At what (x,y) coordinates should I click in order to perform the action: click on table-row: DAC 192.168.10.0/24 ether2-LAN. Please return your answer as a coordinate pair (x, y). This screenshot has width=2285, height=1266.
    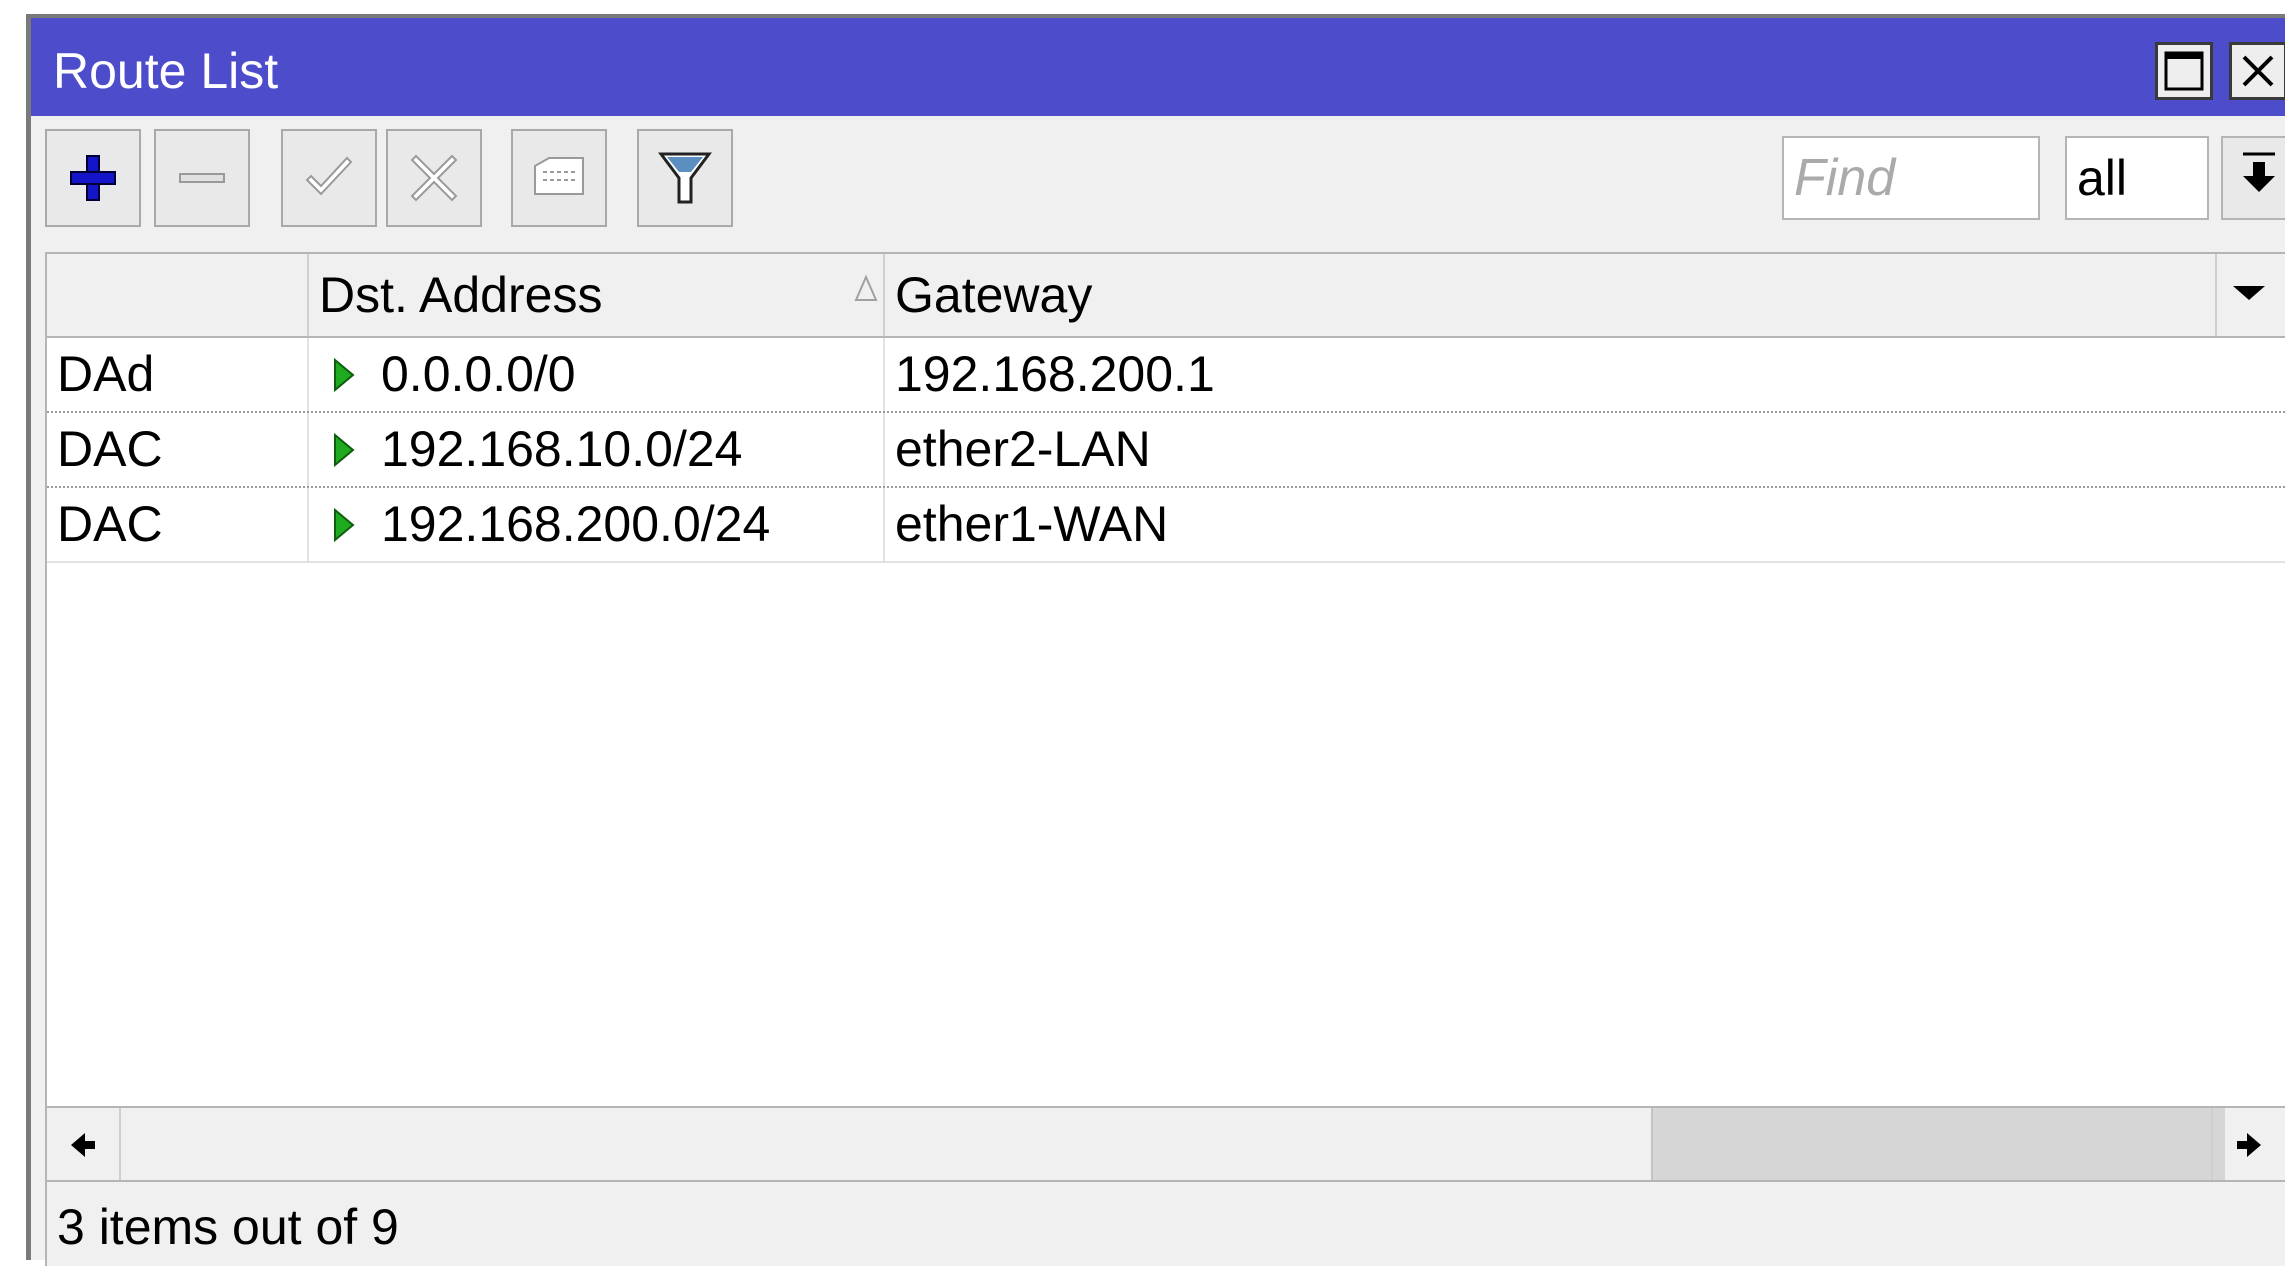
    Looking at the image, I should click on (1166, 450).